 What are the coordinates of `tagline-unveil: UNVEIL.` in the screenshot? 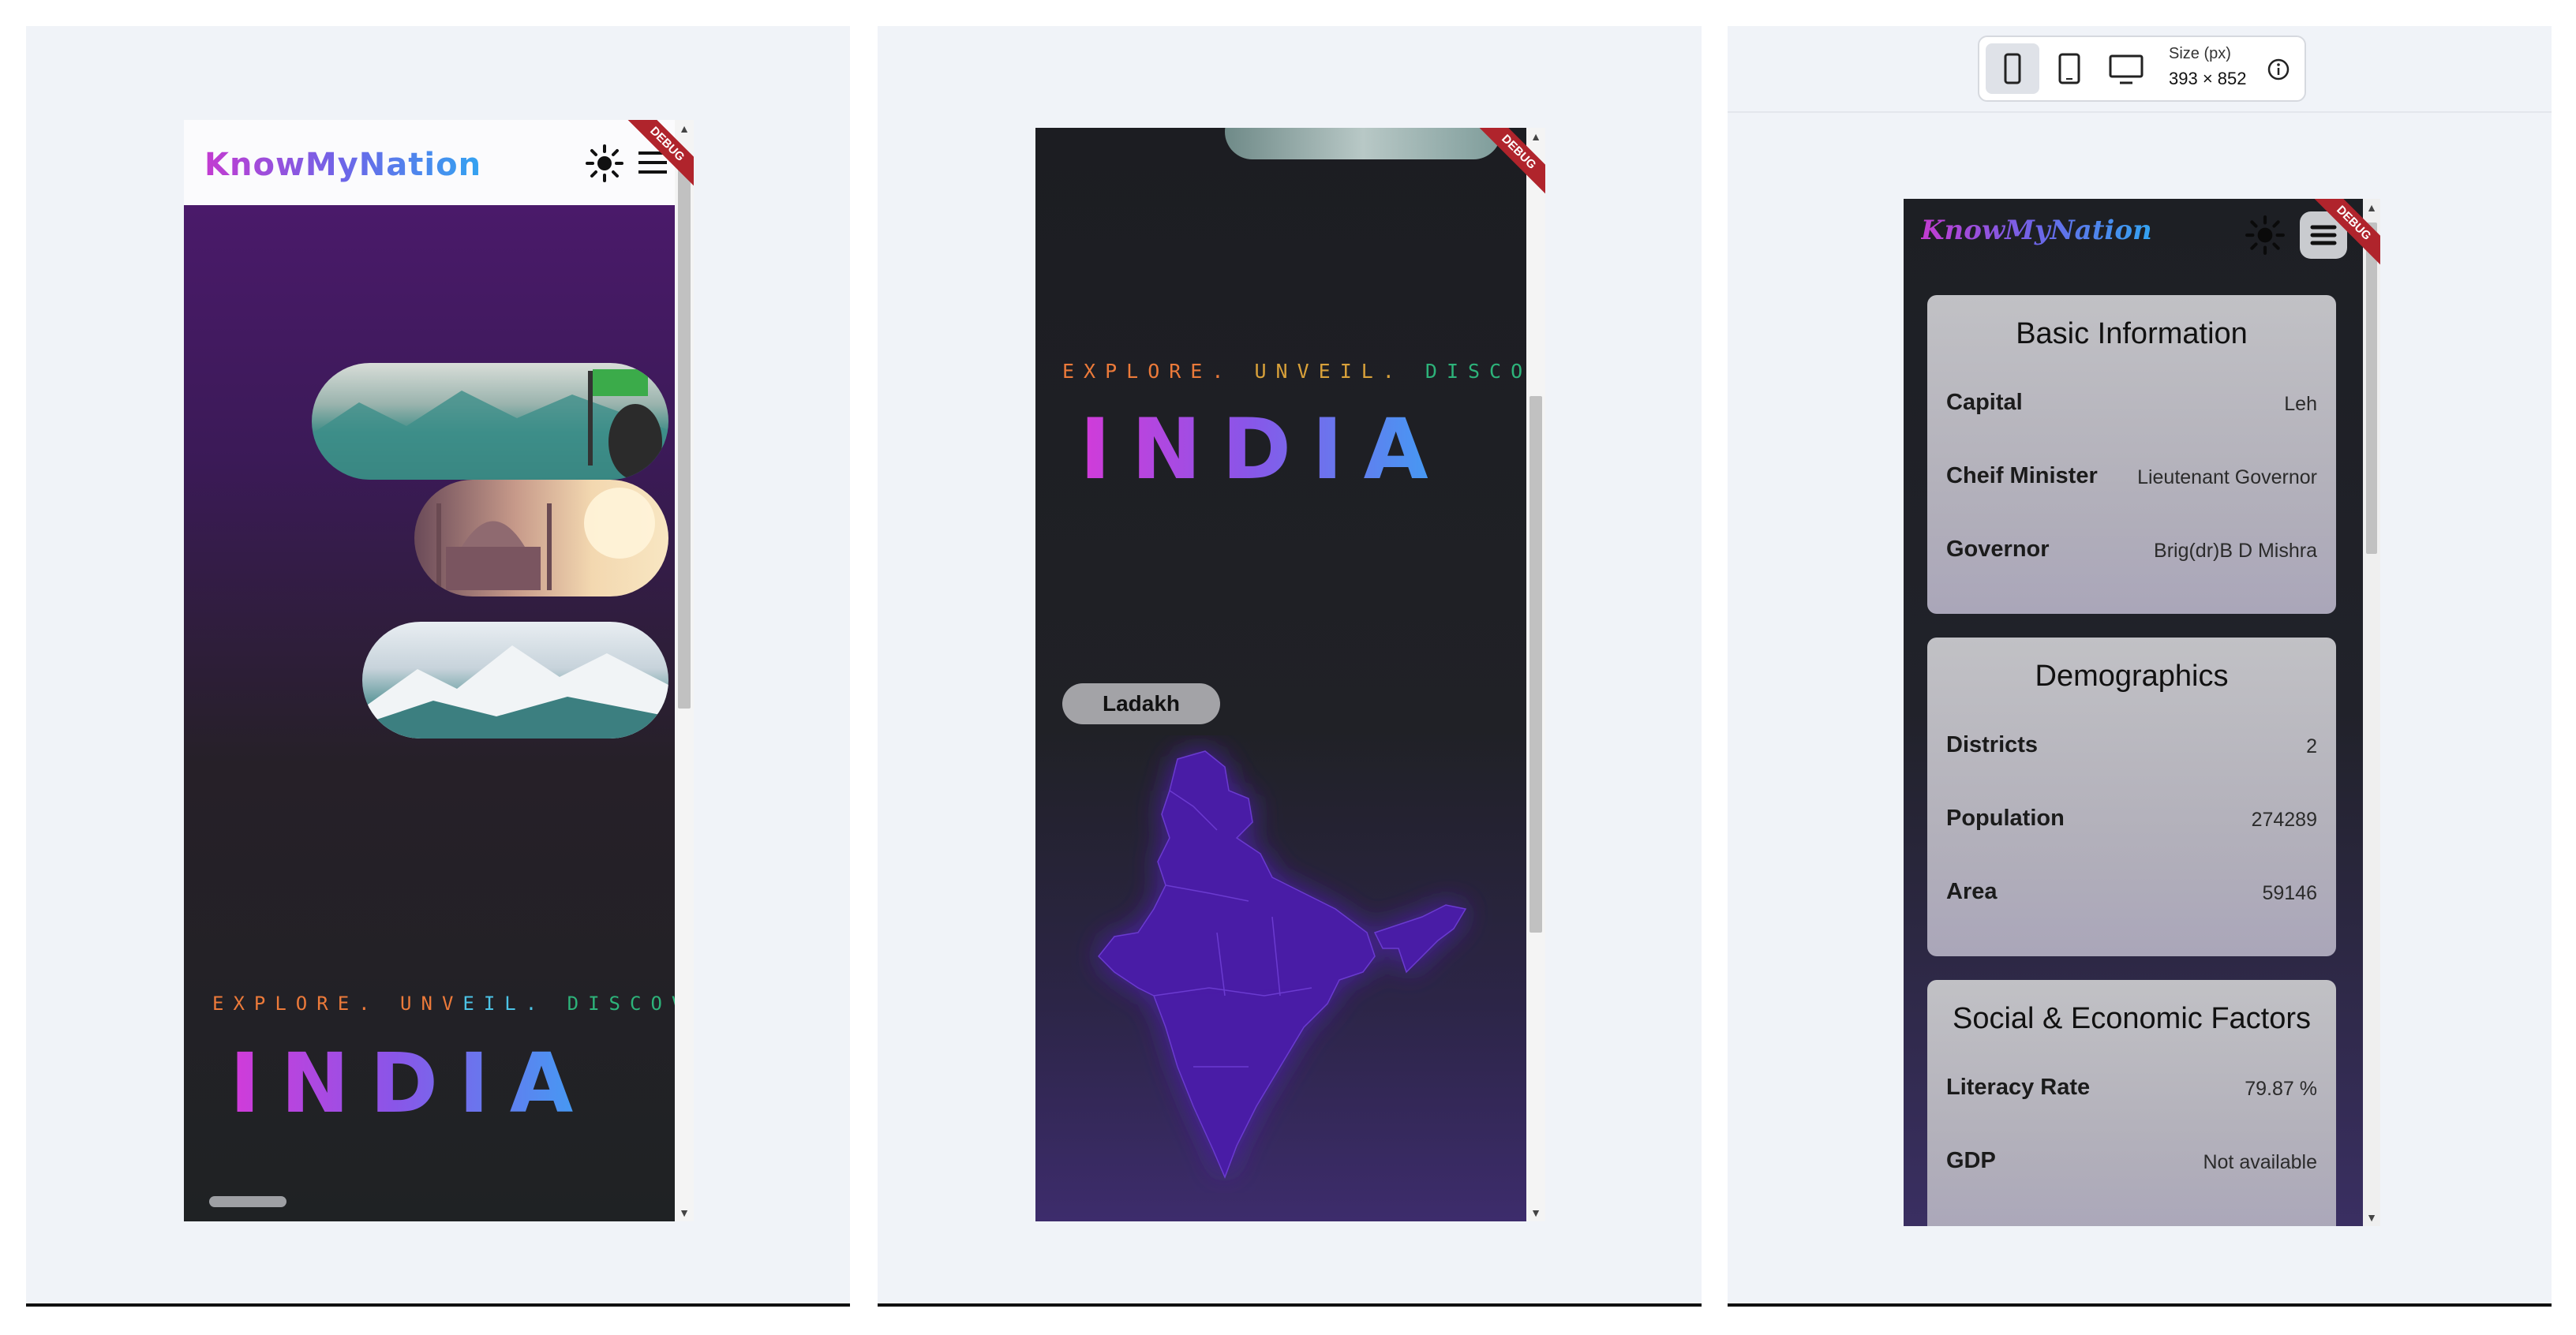 It's located at (1329, 371).